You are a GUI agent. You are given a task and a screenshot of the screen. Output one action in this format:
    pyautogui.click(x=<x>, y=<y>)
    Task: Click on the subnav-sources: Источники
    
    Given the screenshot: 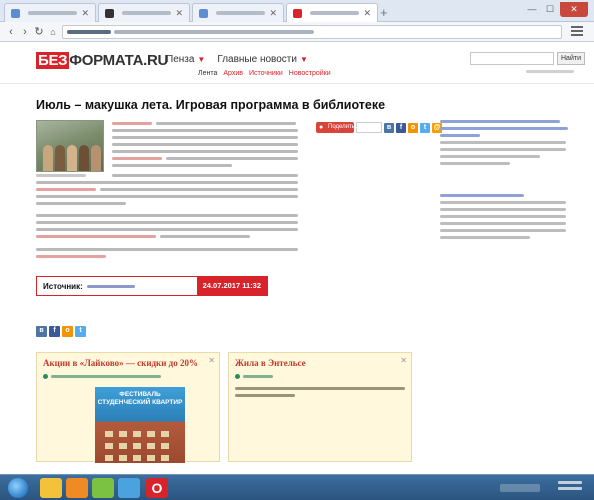 What is the action you would take?
    pyautogui.click(x=266, y=73)
    